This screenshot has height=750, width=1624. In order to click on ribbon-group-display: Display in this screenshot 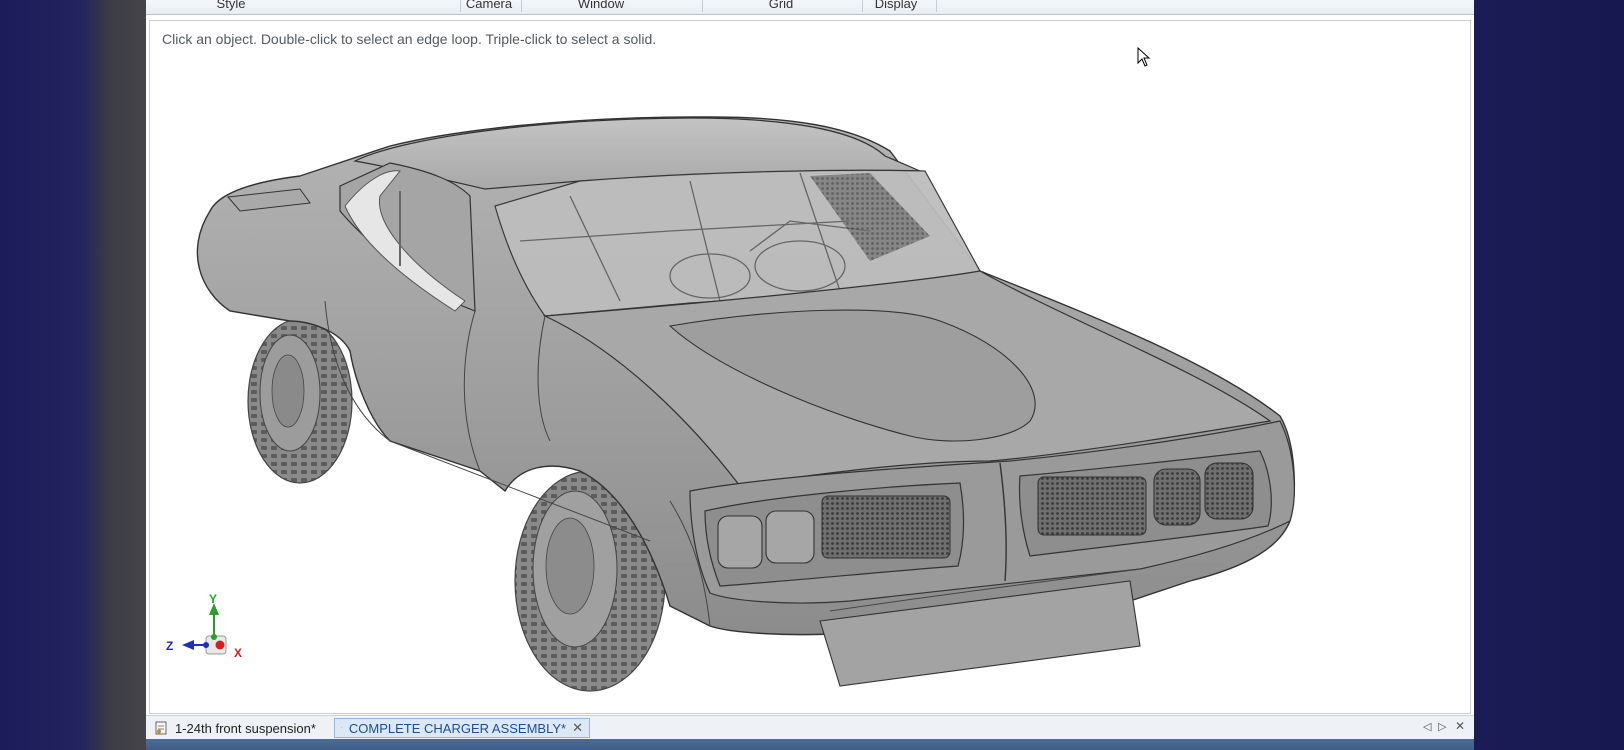, I will do `click(896, 5)`.